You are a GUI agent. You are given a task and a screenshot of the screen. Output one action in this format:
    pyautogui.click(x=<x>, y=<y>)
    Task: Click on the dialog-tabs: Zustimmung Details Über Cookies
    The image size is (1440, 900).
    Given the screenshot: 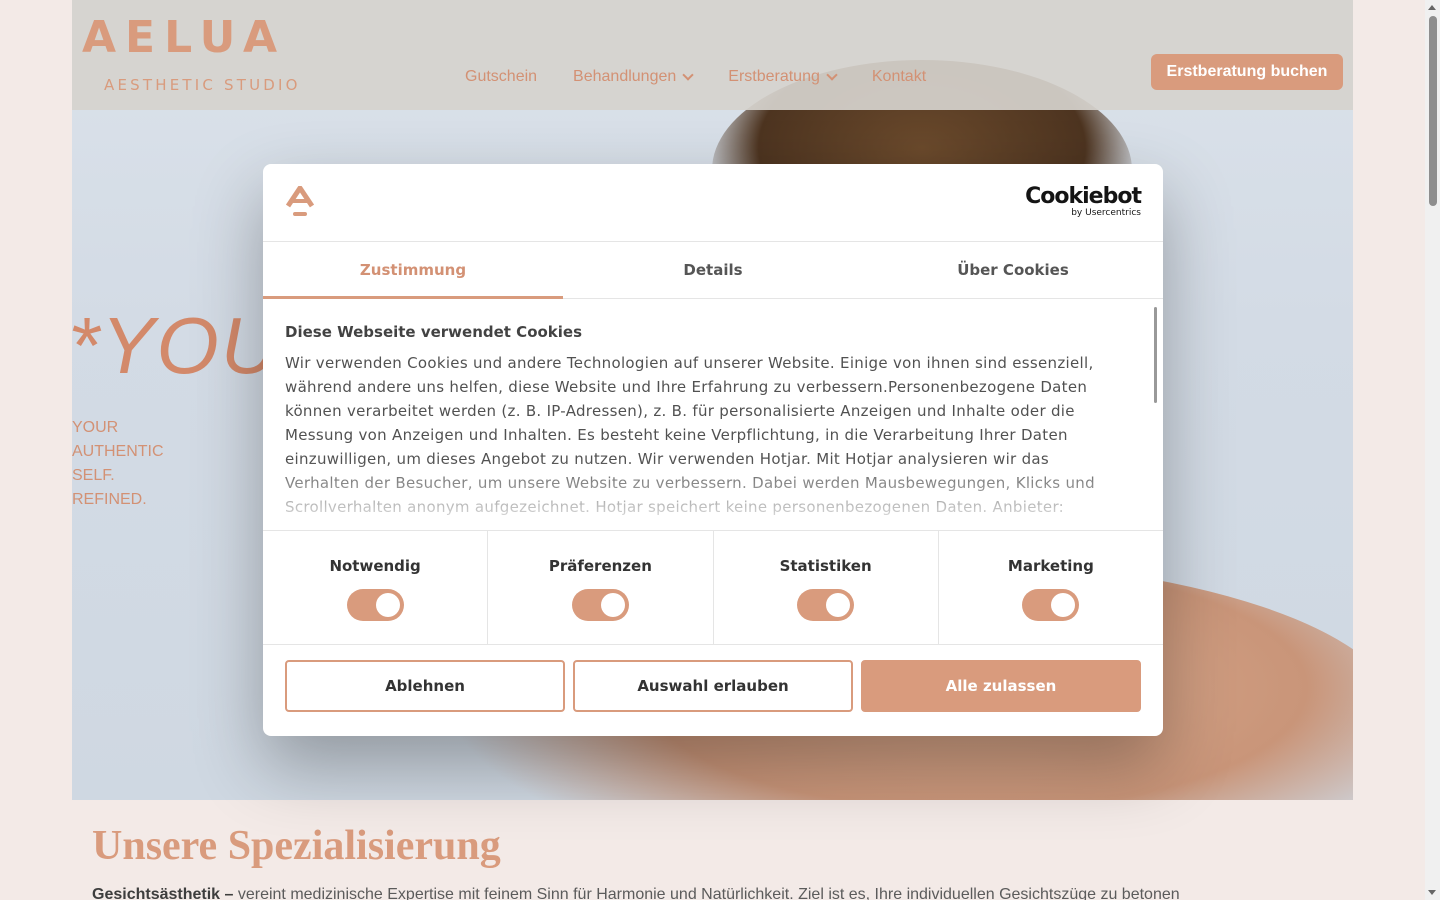 What is the action you would take?
    pyautogui.click(x=713, y=270)
    